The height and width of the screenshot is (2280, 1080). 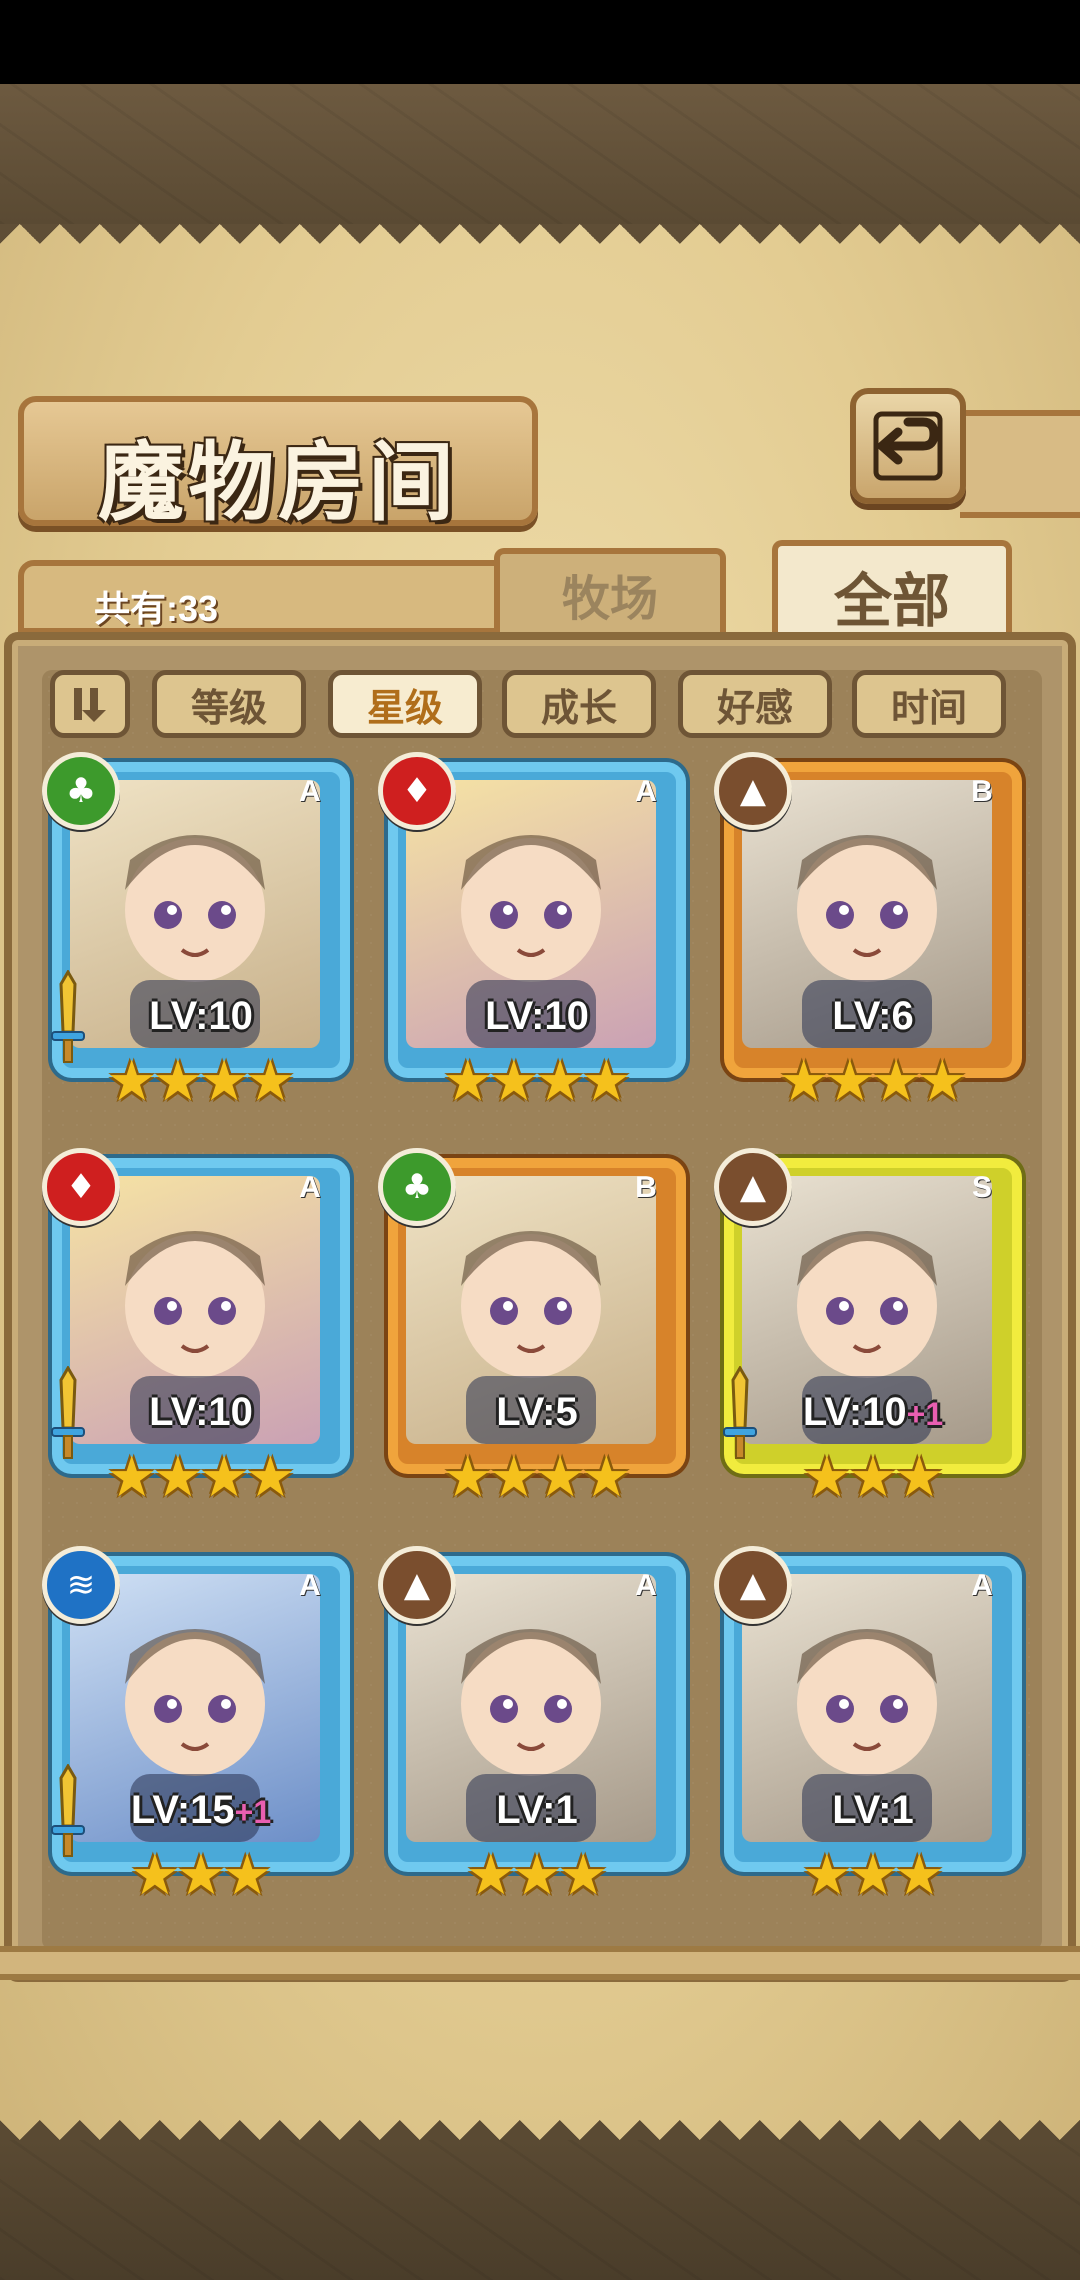 I want to click on monster-count-bar: 共有:33, so click(x=268, y=597).